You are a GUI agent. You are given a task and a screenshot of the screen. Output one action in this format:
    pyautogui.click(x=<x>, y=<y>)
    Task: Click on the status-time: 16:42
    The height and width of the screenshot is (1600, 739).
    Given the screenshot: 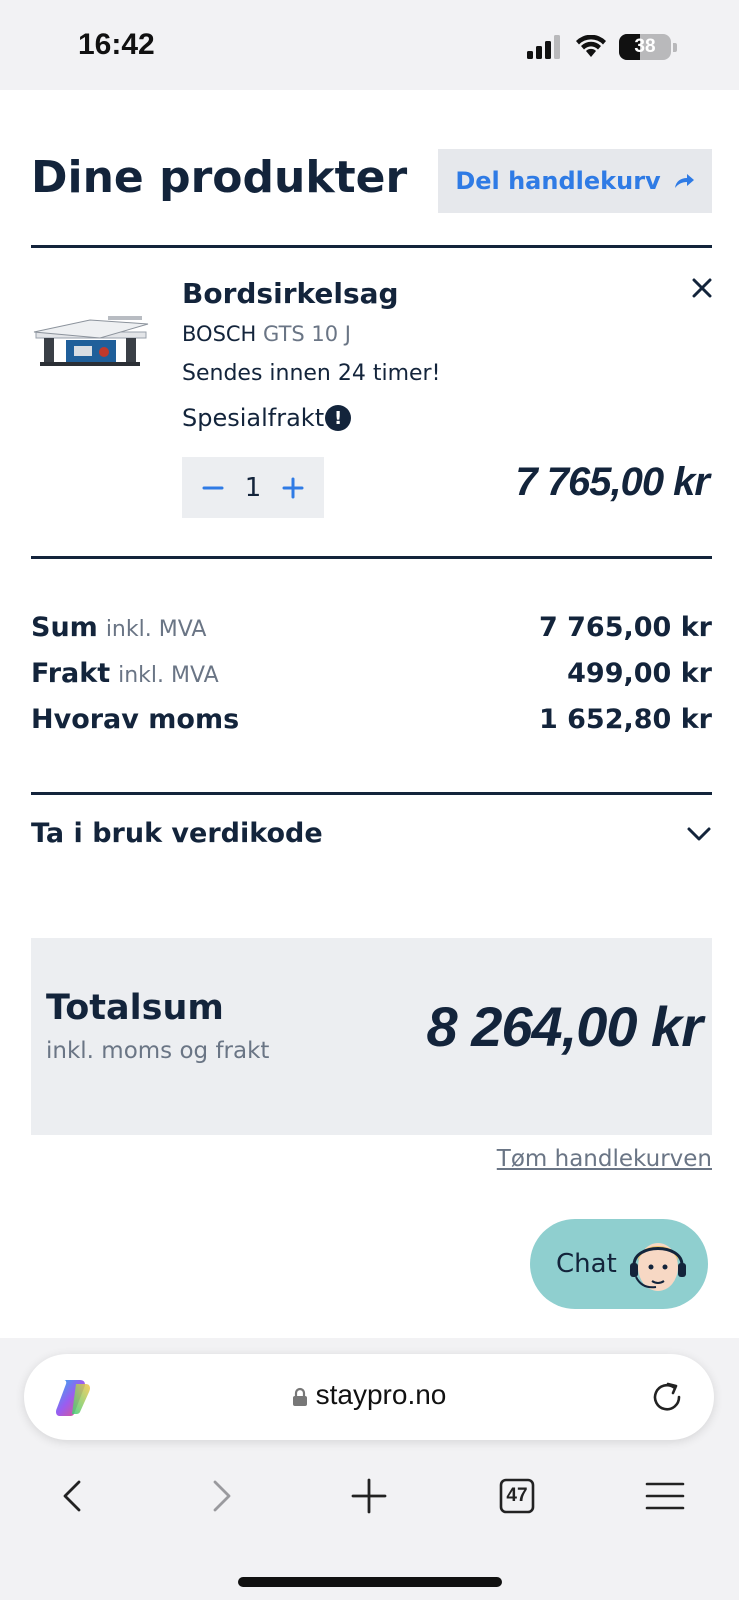 What is the action you would take?
    pyautogui.click(x=116, y=44)
    